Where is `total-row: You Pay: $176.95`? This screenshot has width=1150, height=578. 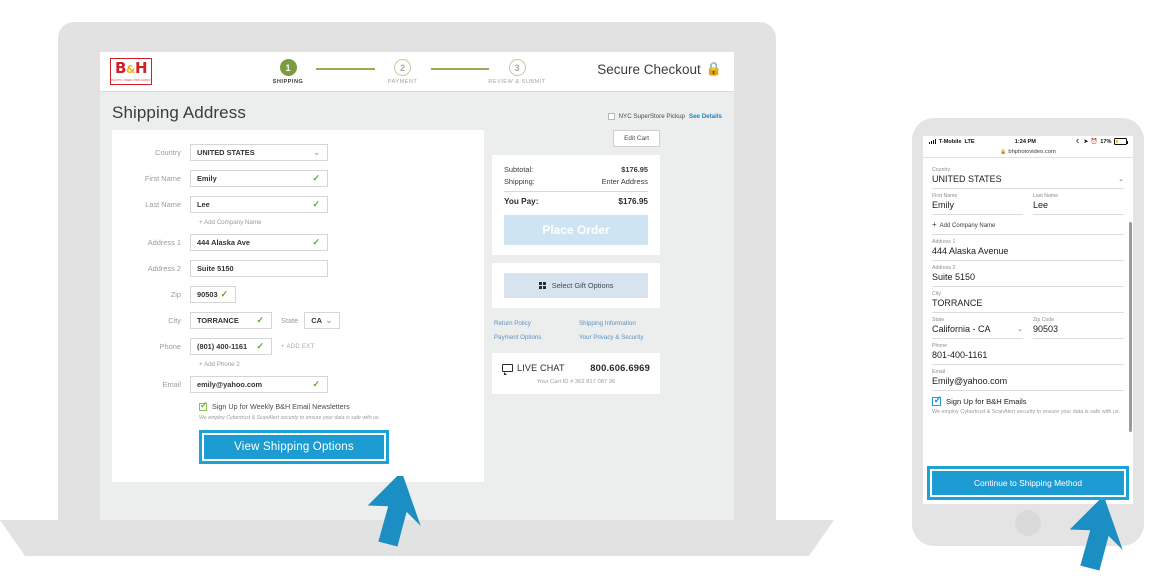
total-row: You Pay: $176.95 is located at coordinates (576, 201).